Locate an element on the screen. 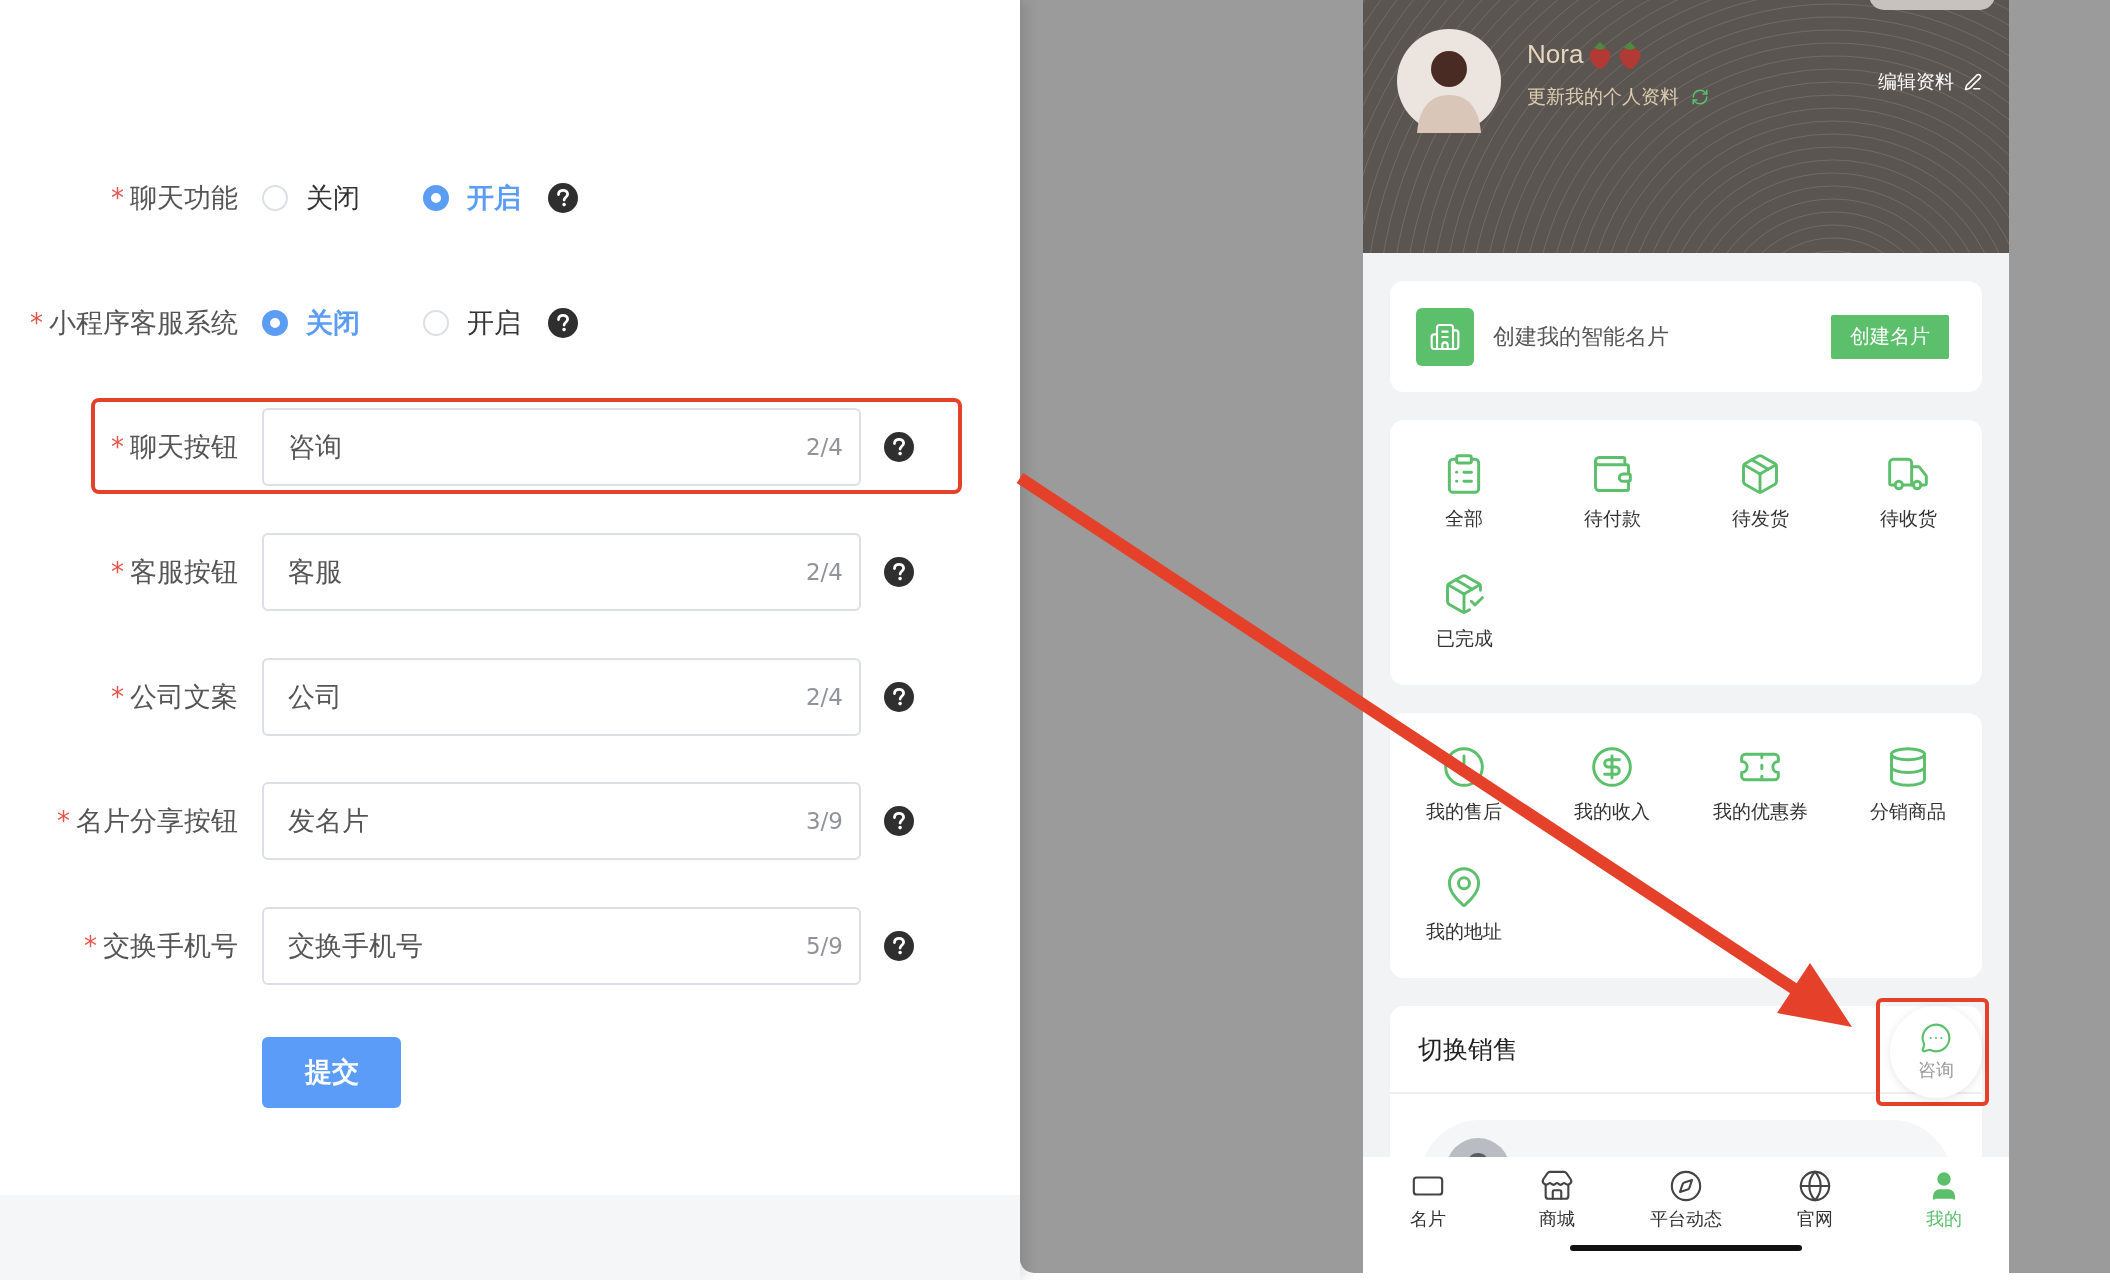 Image resolution: width=2110 pixels, height=1280 pixels. tab-item: 商城 is located at coordinates (1557, 1200).